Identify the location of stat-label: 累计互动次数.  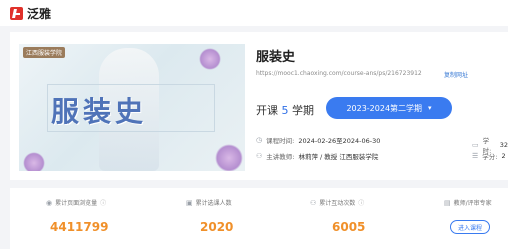
(337, 203).